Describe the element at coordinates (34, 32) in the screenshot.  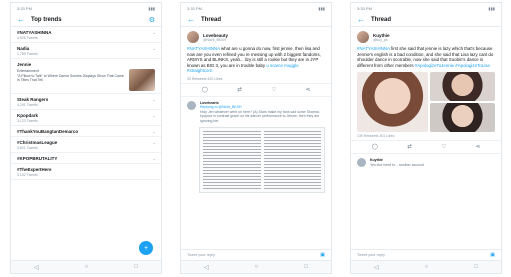
I see `trend-name: #NATYASHINNA` at that location.